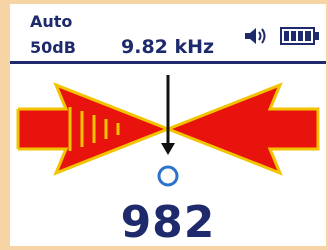 The width and height of the screenshot is (328, 250). I want to click on battery-full-icon, so click(299, 36).